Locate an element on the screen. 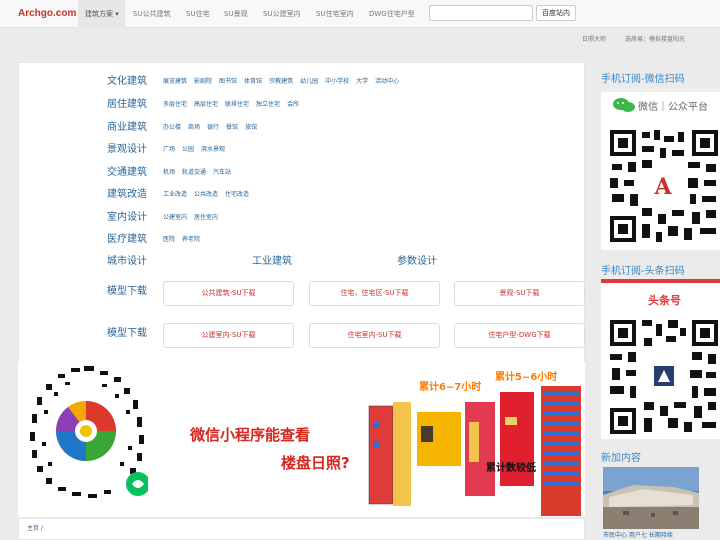  recent-content-title: 新加内容 is located at coordinates (621, 458).